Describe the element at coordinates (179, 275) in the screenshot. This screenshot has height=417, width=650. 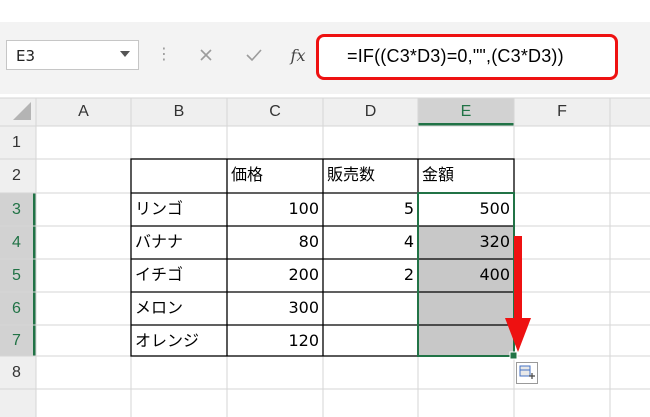
I see `cell-b5: イチゴ` at that location.